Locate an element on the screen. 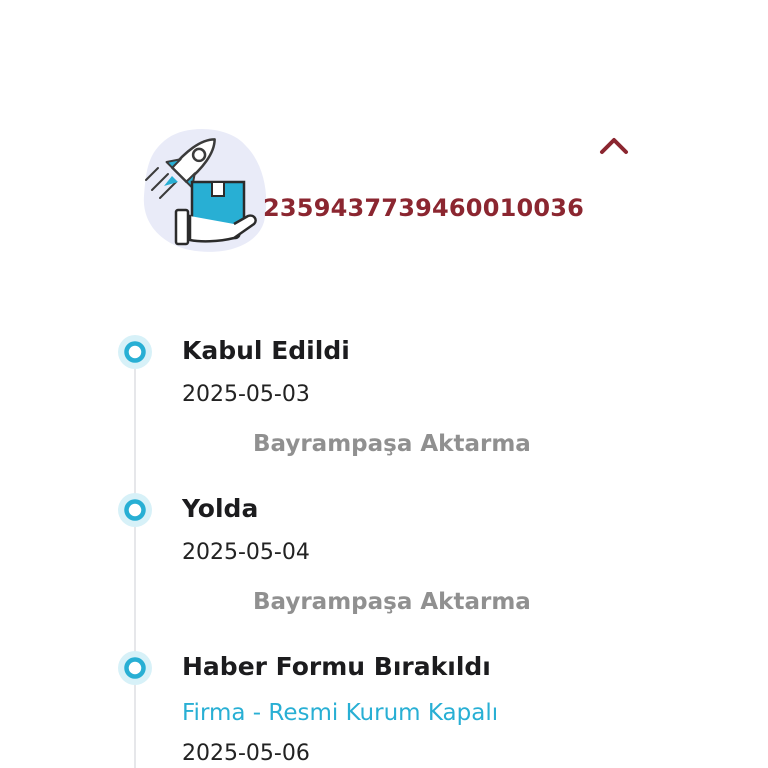 This screenshot has height=768, width=768. event-date: 2025-05-03 is located at coordinates (246, 394).